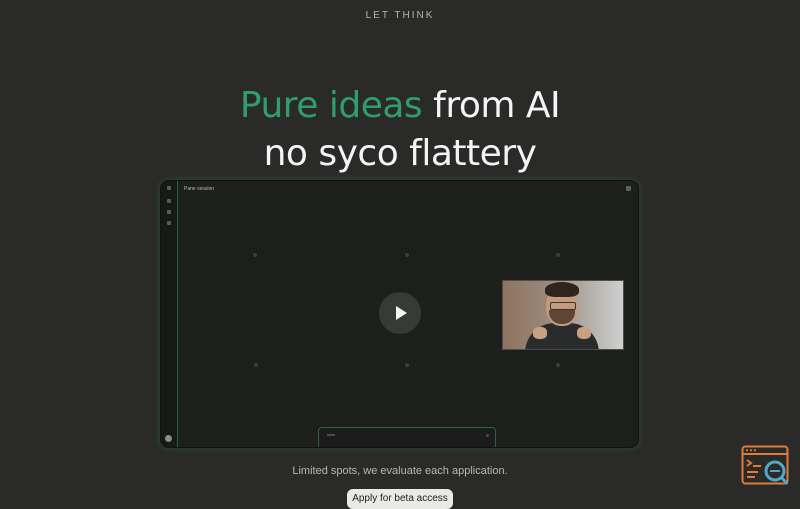  What do you see at coordinates (169, 223) in the screenshot?
I see `sidebar-settings-icon` at bounding box center [169, 223].